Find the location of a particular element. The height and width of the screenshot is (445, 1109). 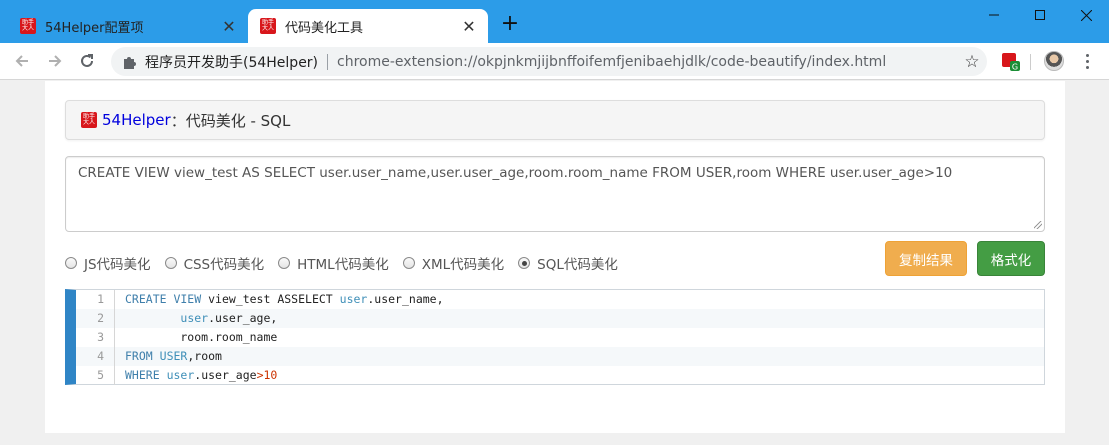

line-code: user.user_age, is located at coordinates (196, 318).